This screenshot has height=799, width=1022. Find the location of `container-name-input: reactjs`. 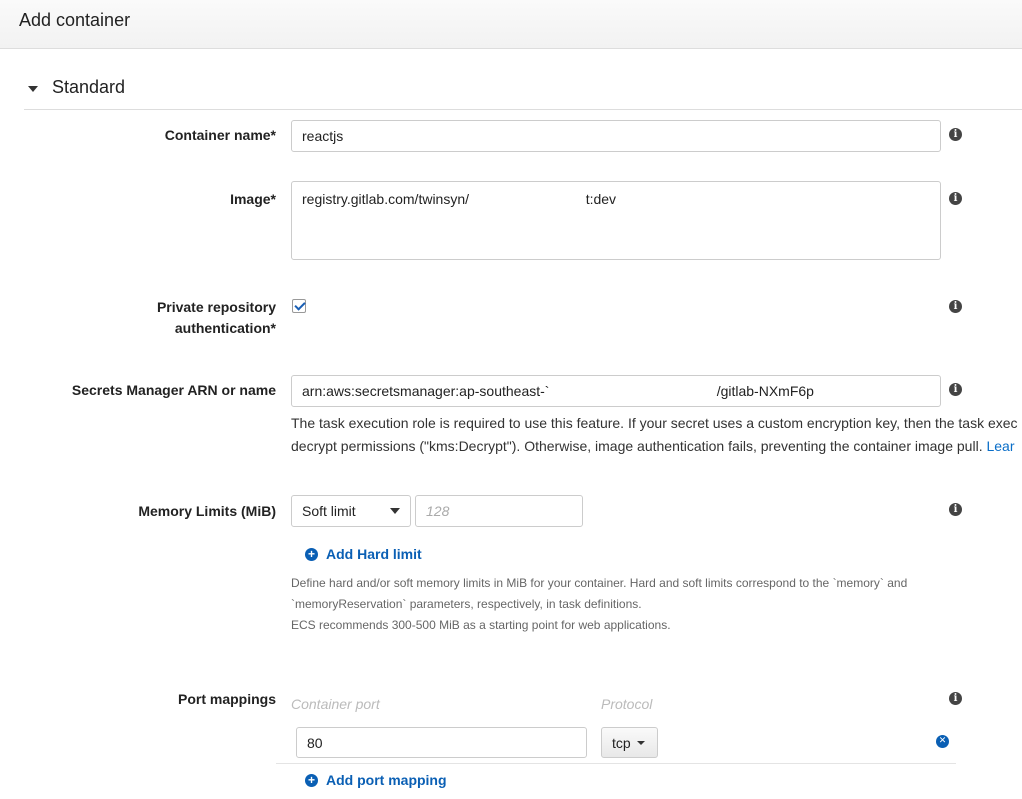

container-name-input: reactjs is located at coordinates (616, 136).